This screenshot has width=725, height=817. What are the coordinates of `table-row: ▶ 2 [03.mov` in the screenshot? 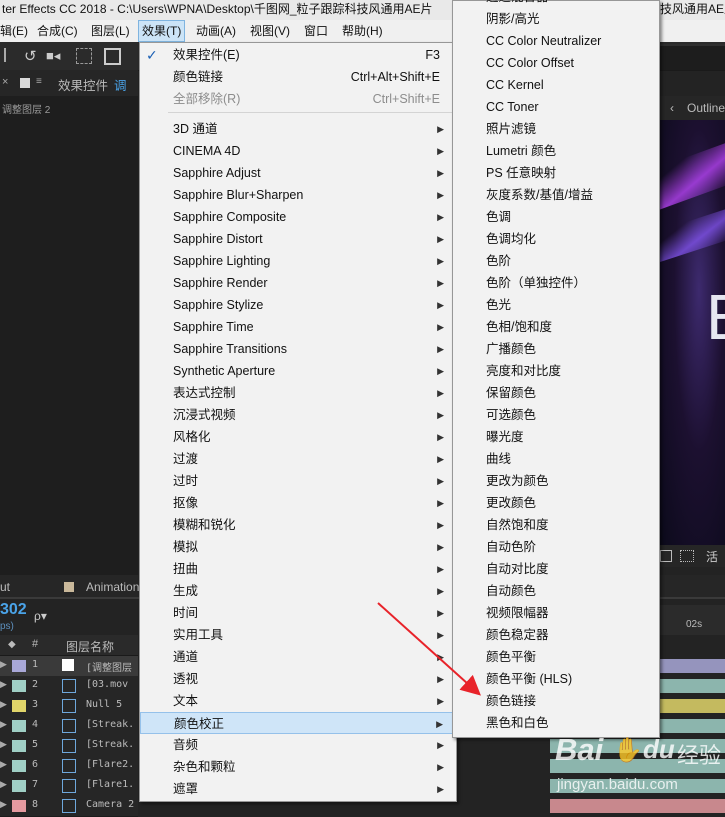 It's located at (69, 686).